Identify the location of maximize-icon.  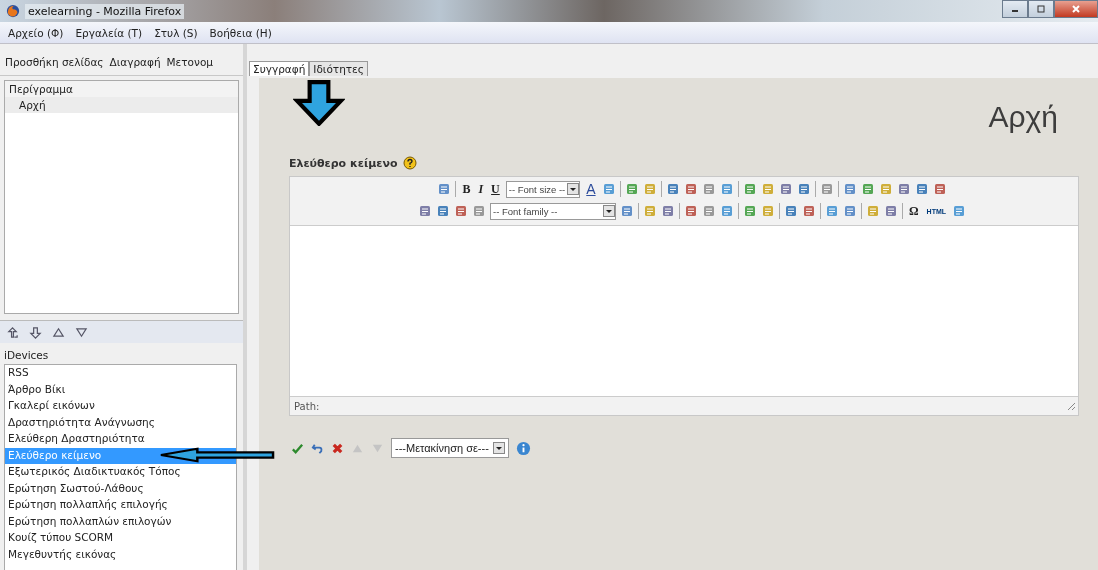
(1041, 9).